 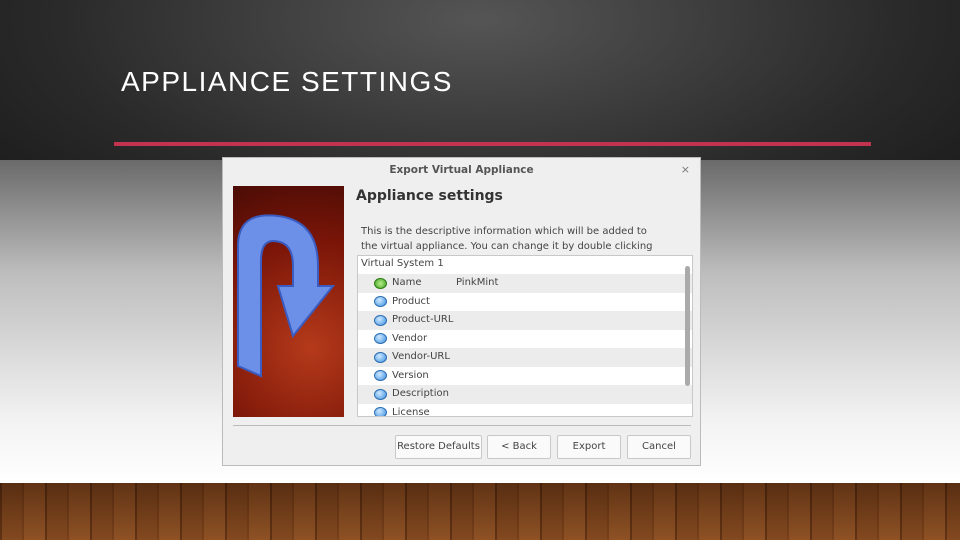 What do you see at coordinates (480, 511) in the screenshot?
I see `wood-floor` at bounding box center [480, 511].